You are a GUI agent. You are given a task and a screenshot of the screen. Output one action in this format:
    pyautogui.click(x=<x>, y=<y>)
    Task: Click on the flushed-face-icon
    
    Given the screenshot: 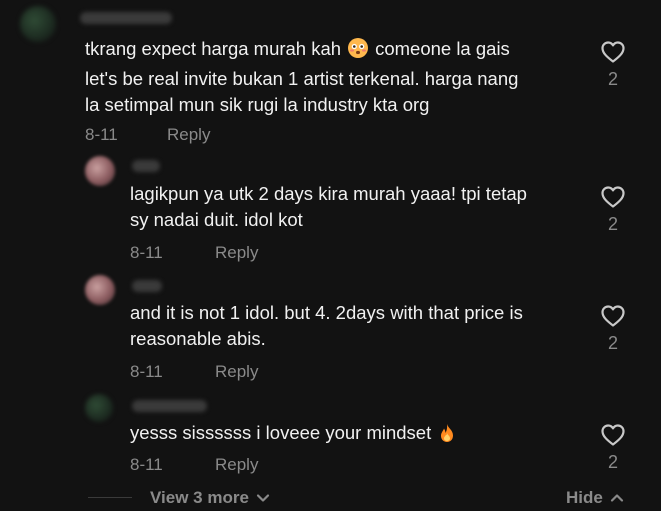 What is the action you would take?
    pyautogui.click(x=358, y=51)
    